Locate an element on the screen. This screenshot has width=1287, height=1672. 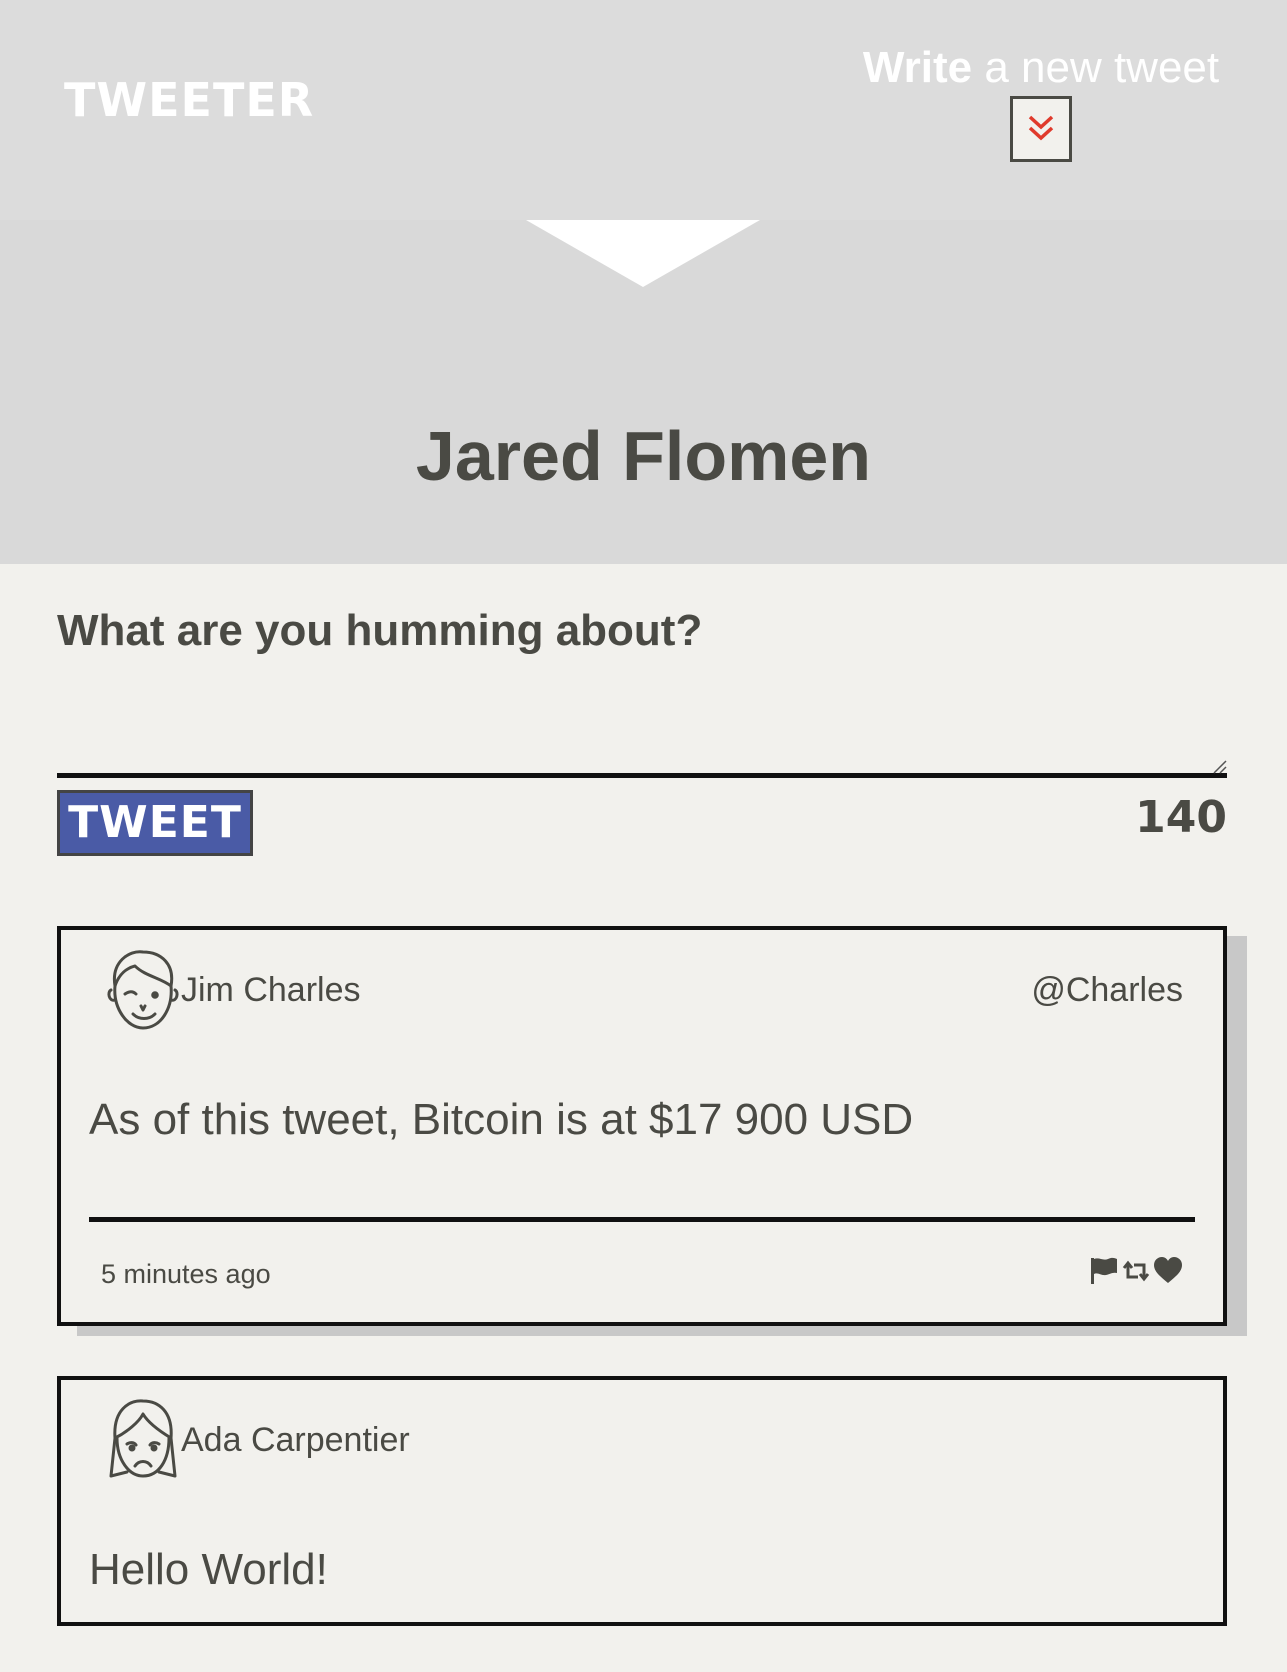
top-nav: TWEETER Write a new tweet is located at coordinates (643, 110).